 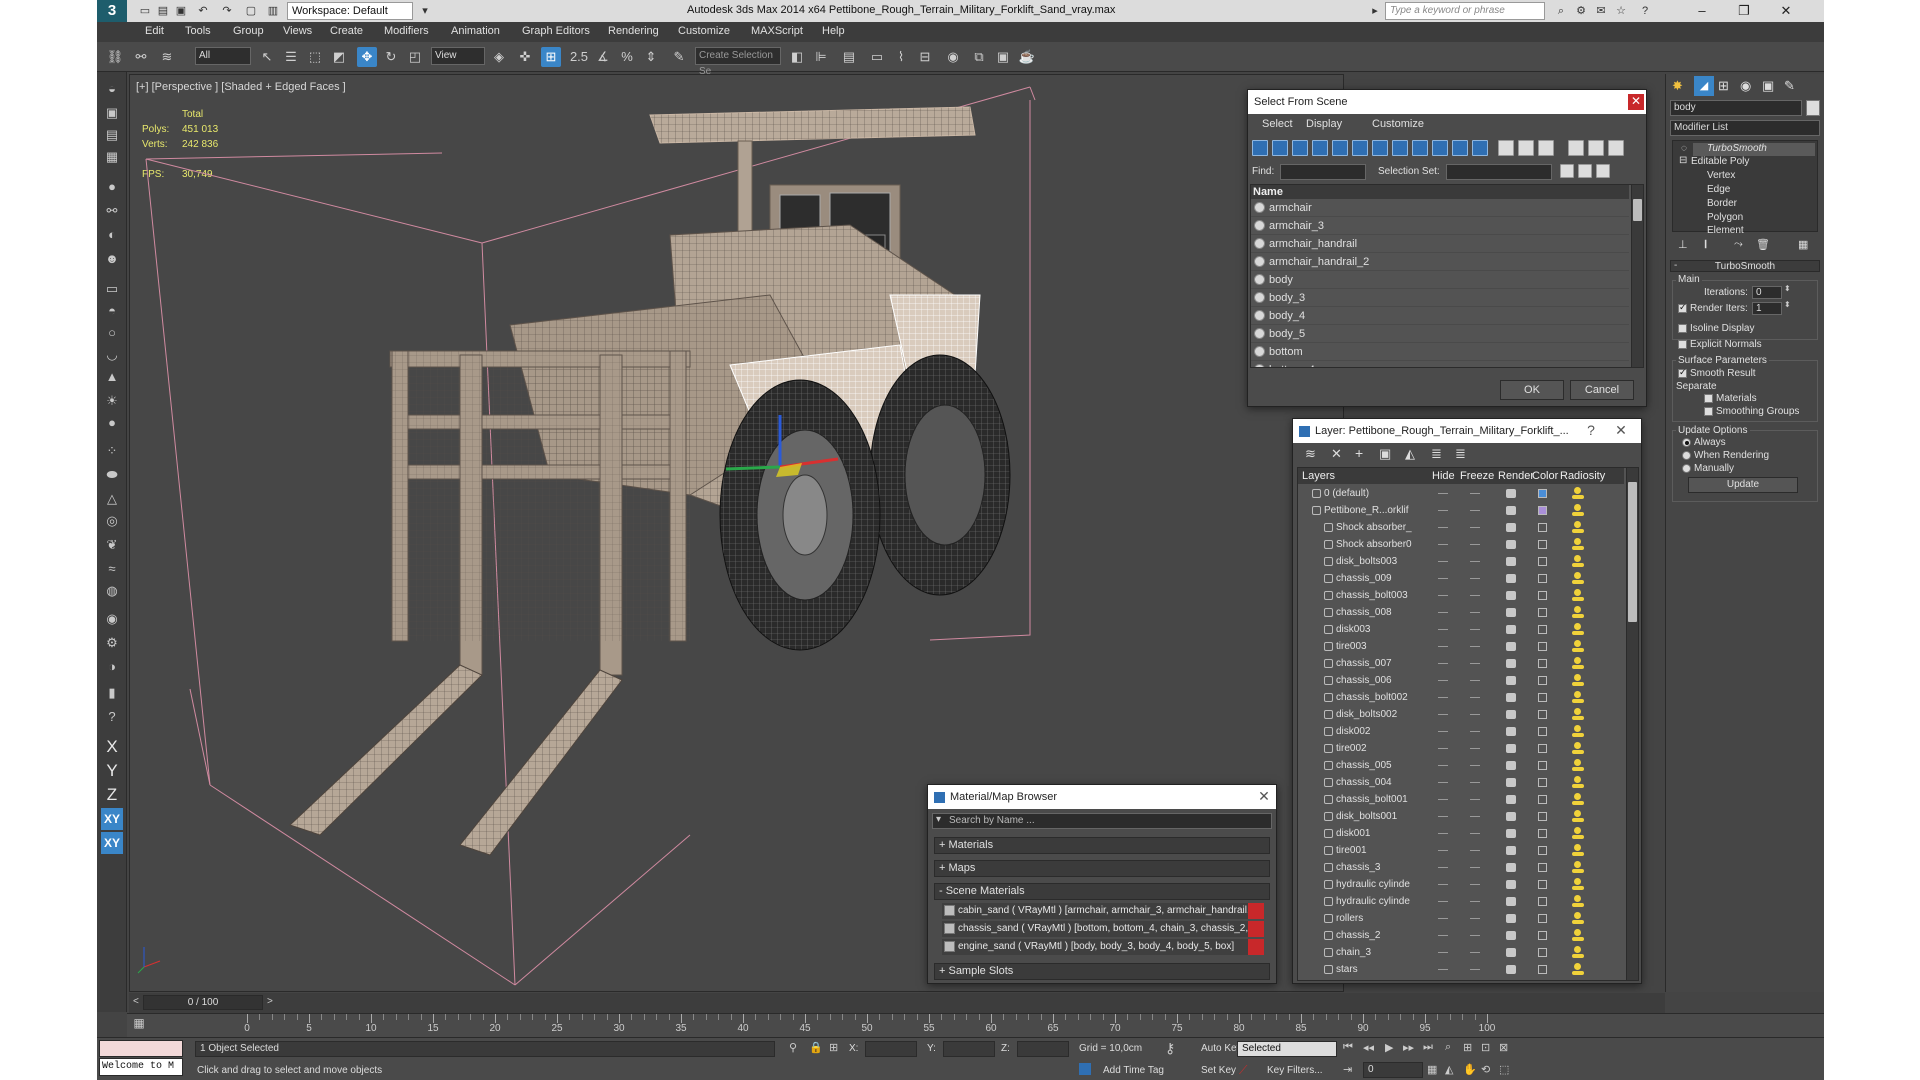 What do you see at coordinates (1461, 510) in the screenshot?
I see `layer-row-forklift: Pettibone_R...orklif` at bounding box center [1461, 510].